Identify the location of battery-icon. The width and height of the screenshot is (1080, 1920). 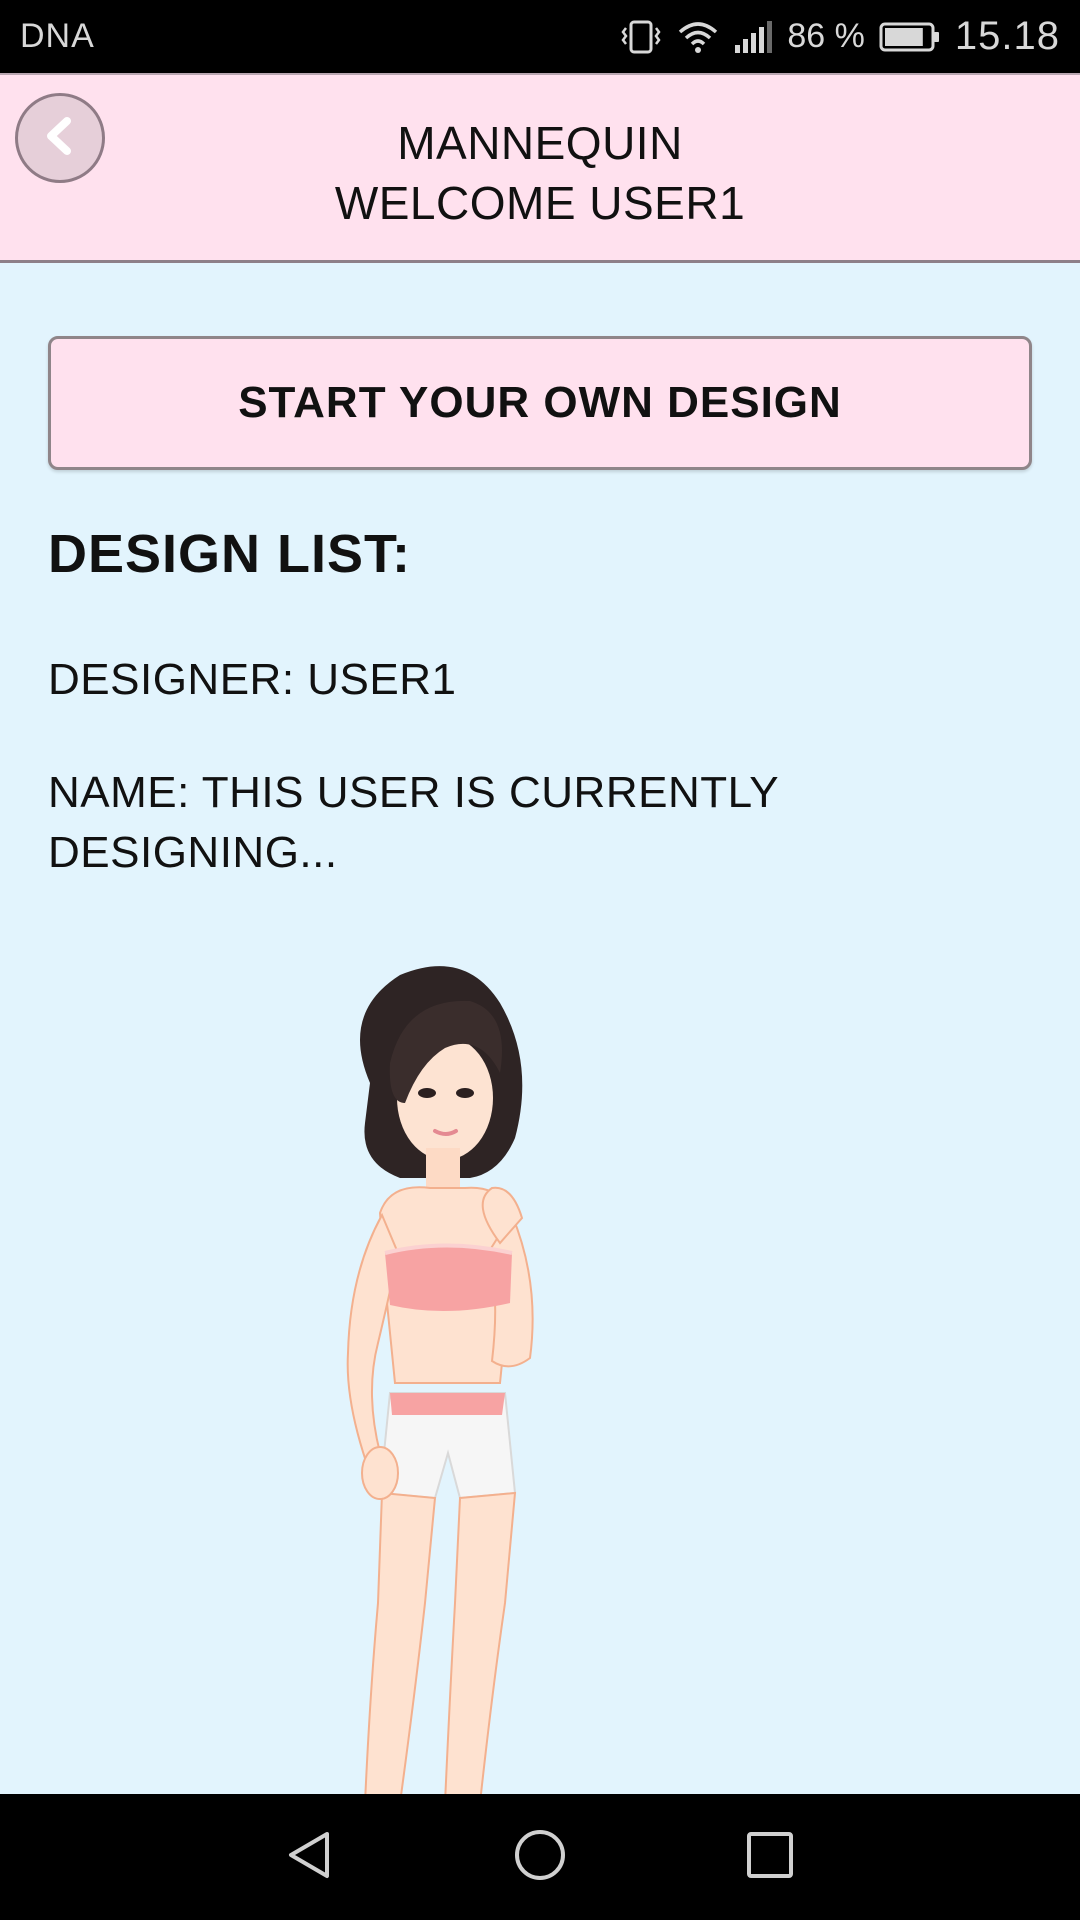
(910, 37).